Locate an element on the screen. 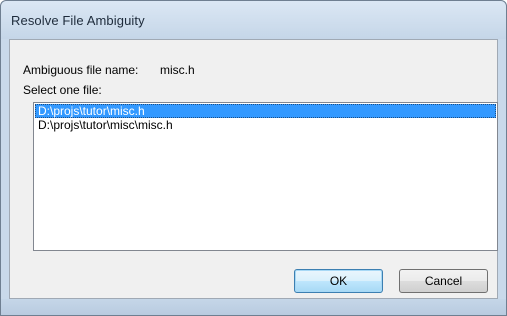 Image resolution: width=507 pixels, height=316 pixels. window-title: Resolve File Ambiguity is located at coordinates (78, 20).